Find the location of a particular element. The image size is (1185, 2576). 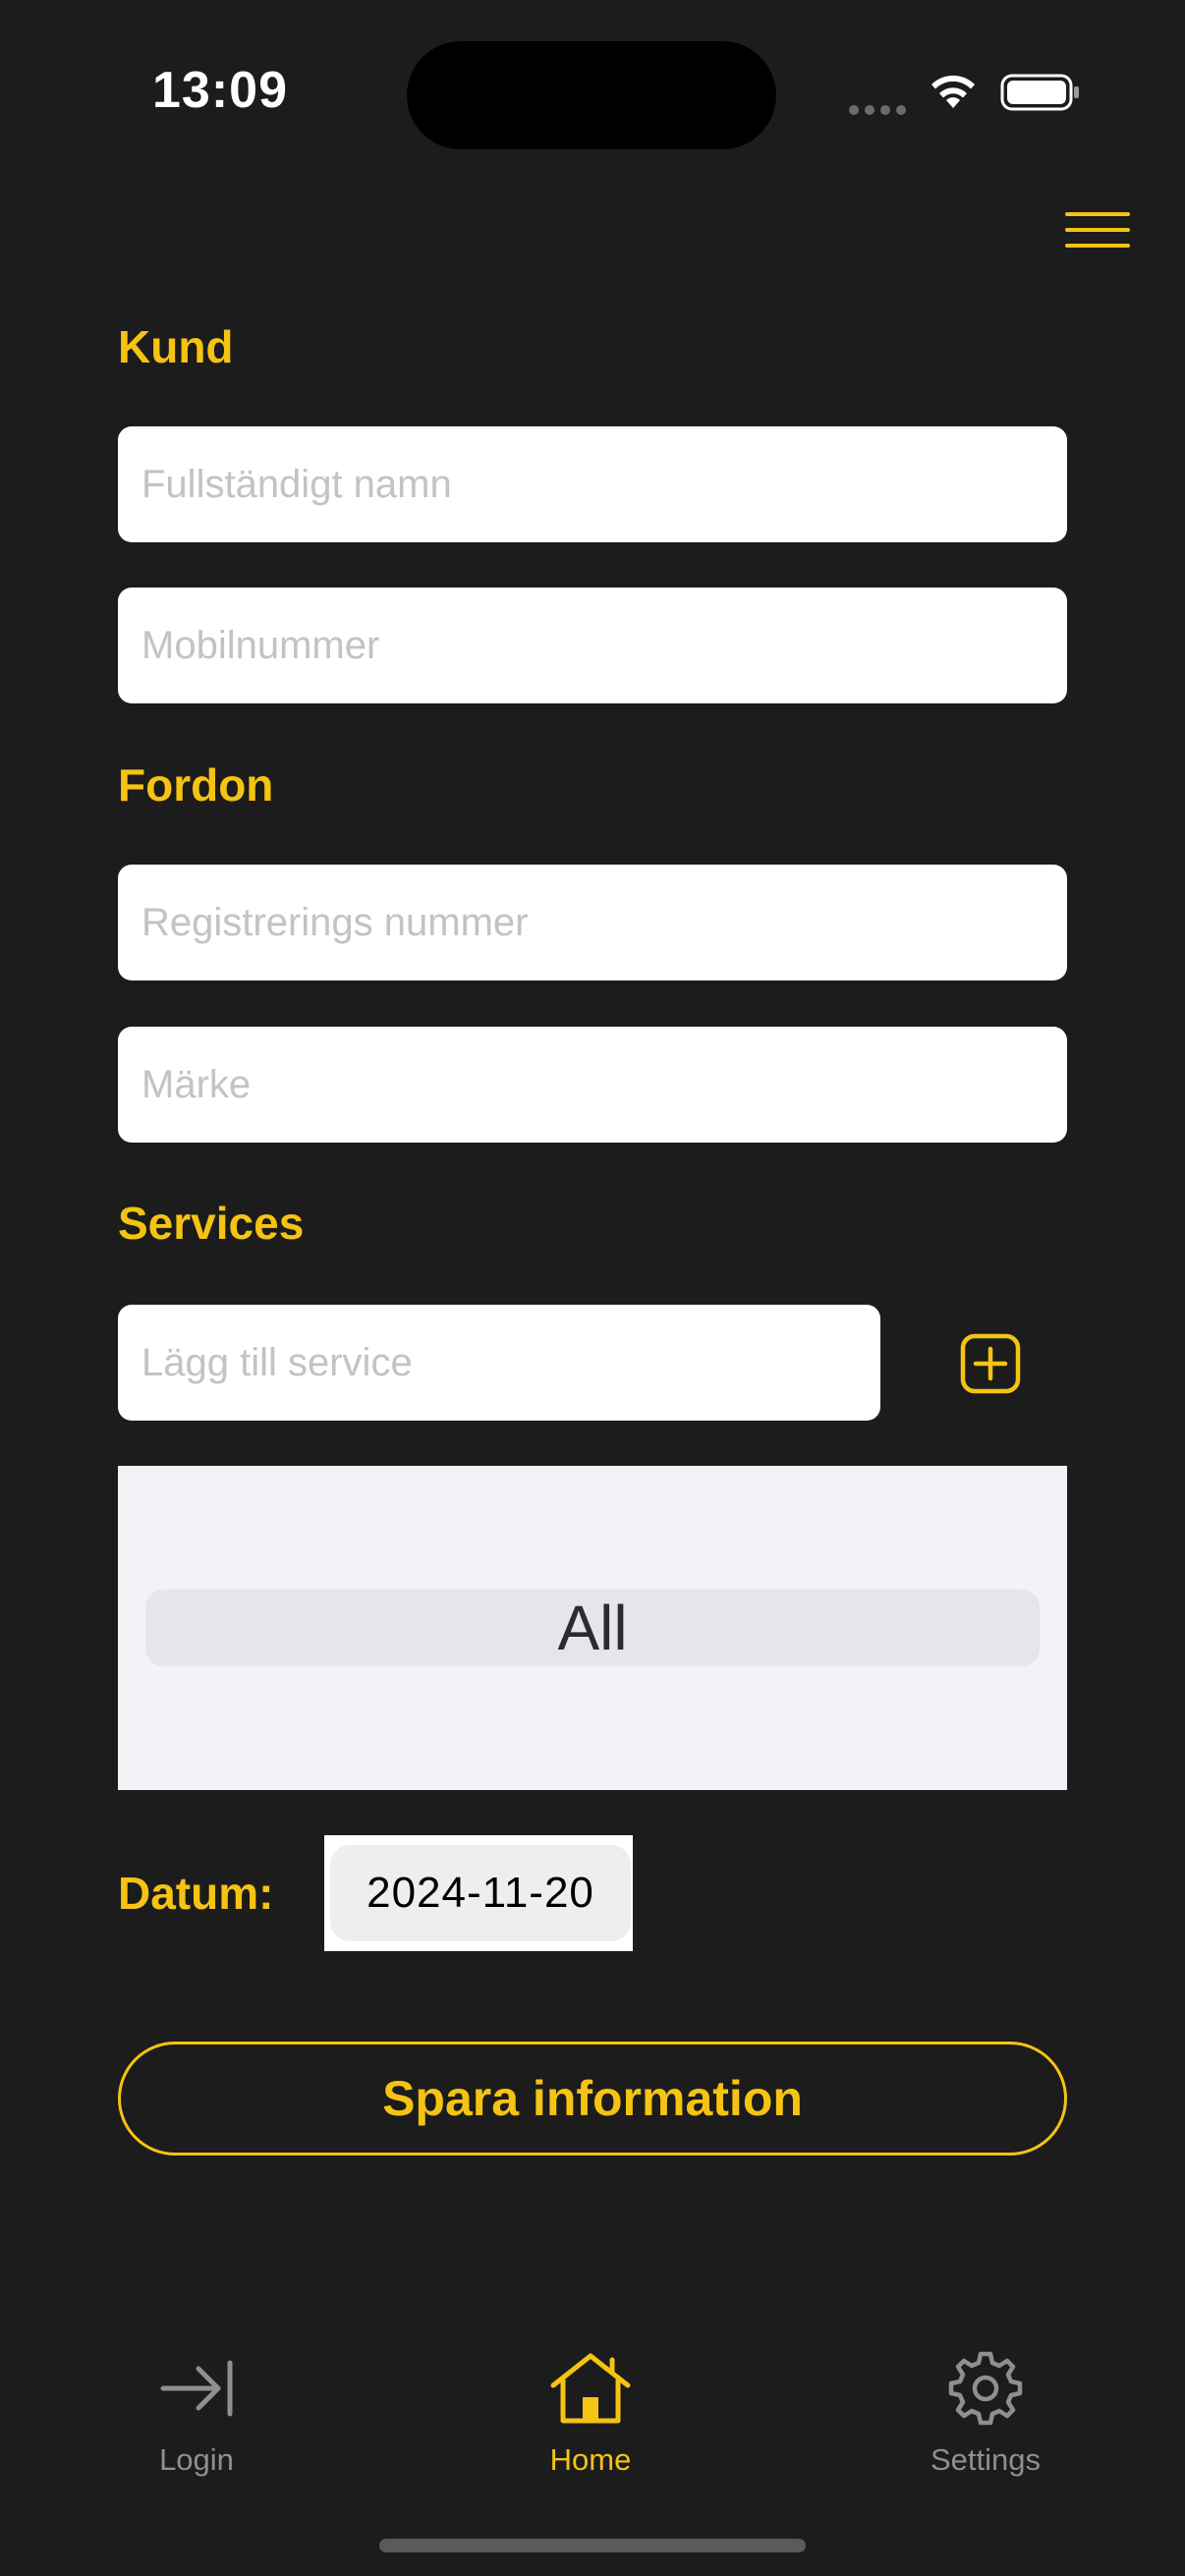

services-section-title: Services is located at coordinates (212, 1223).